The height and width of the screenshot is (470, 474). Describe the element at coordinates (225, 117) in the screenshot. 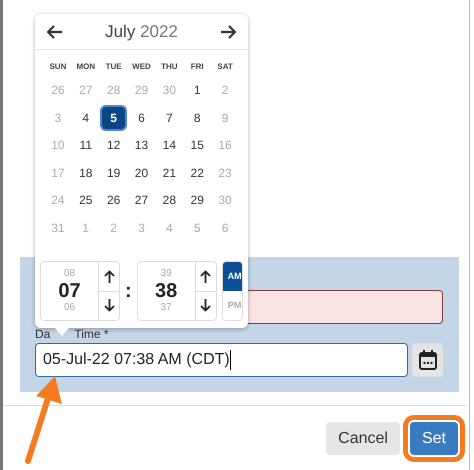

I see `day-cell: 9` at that location.